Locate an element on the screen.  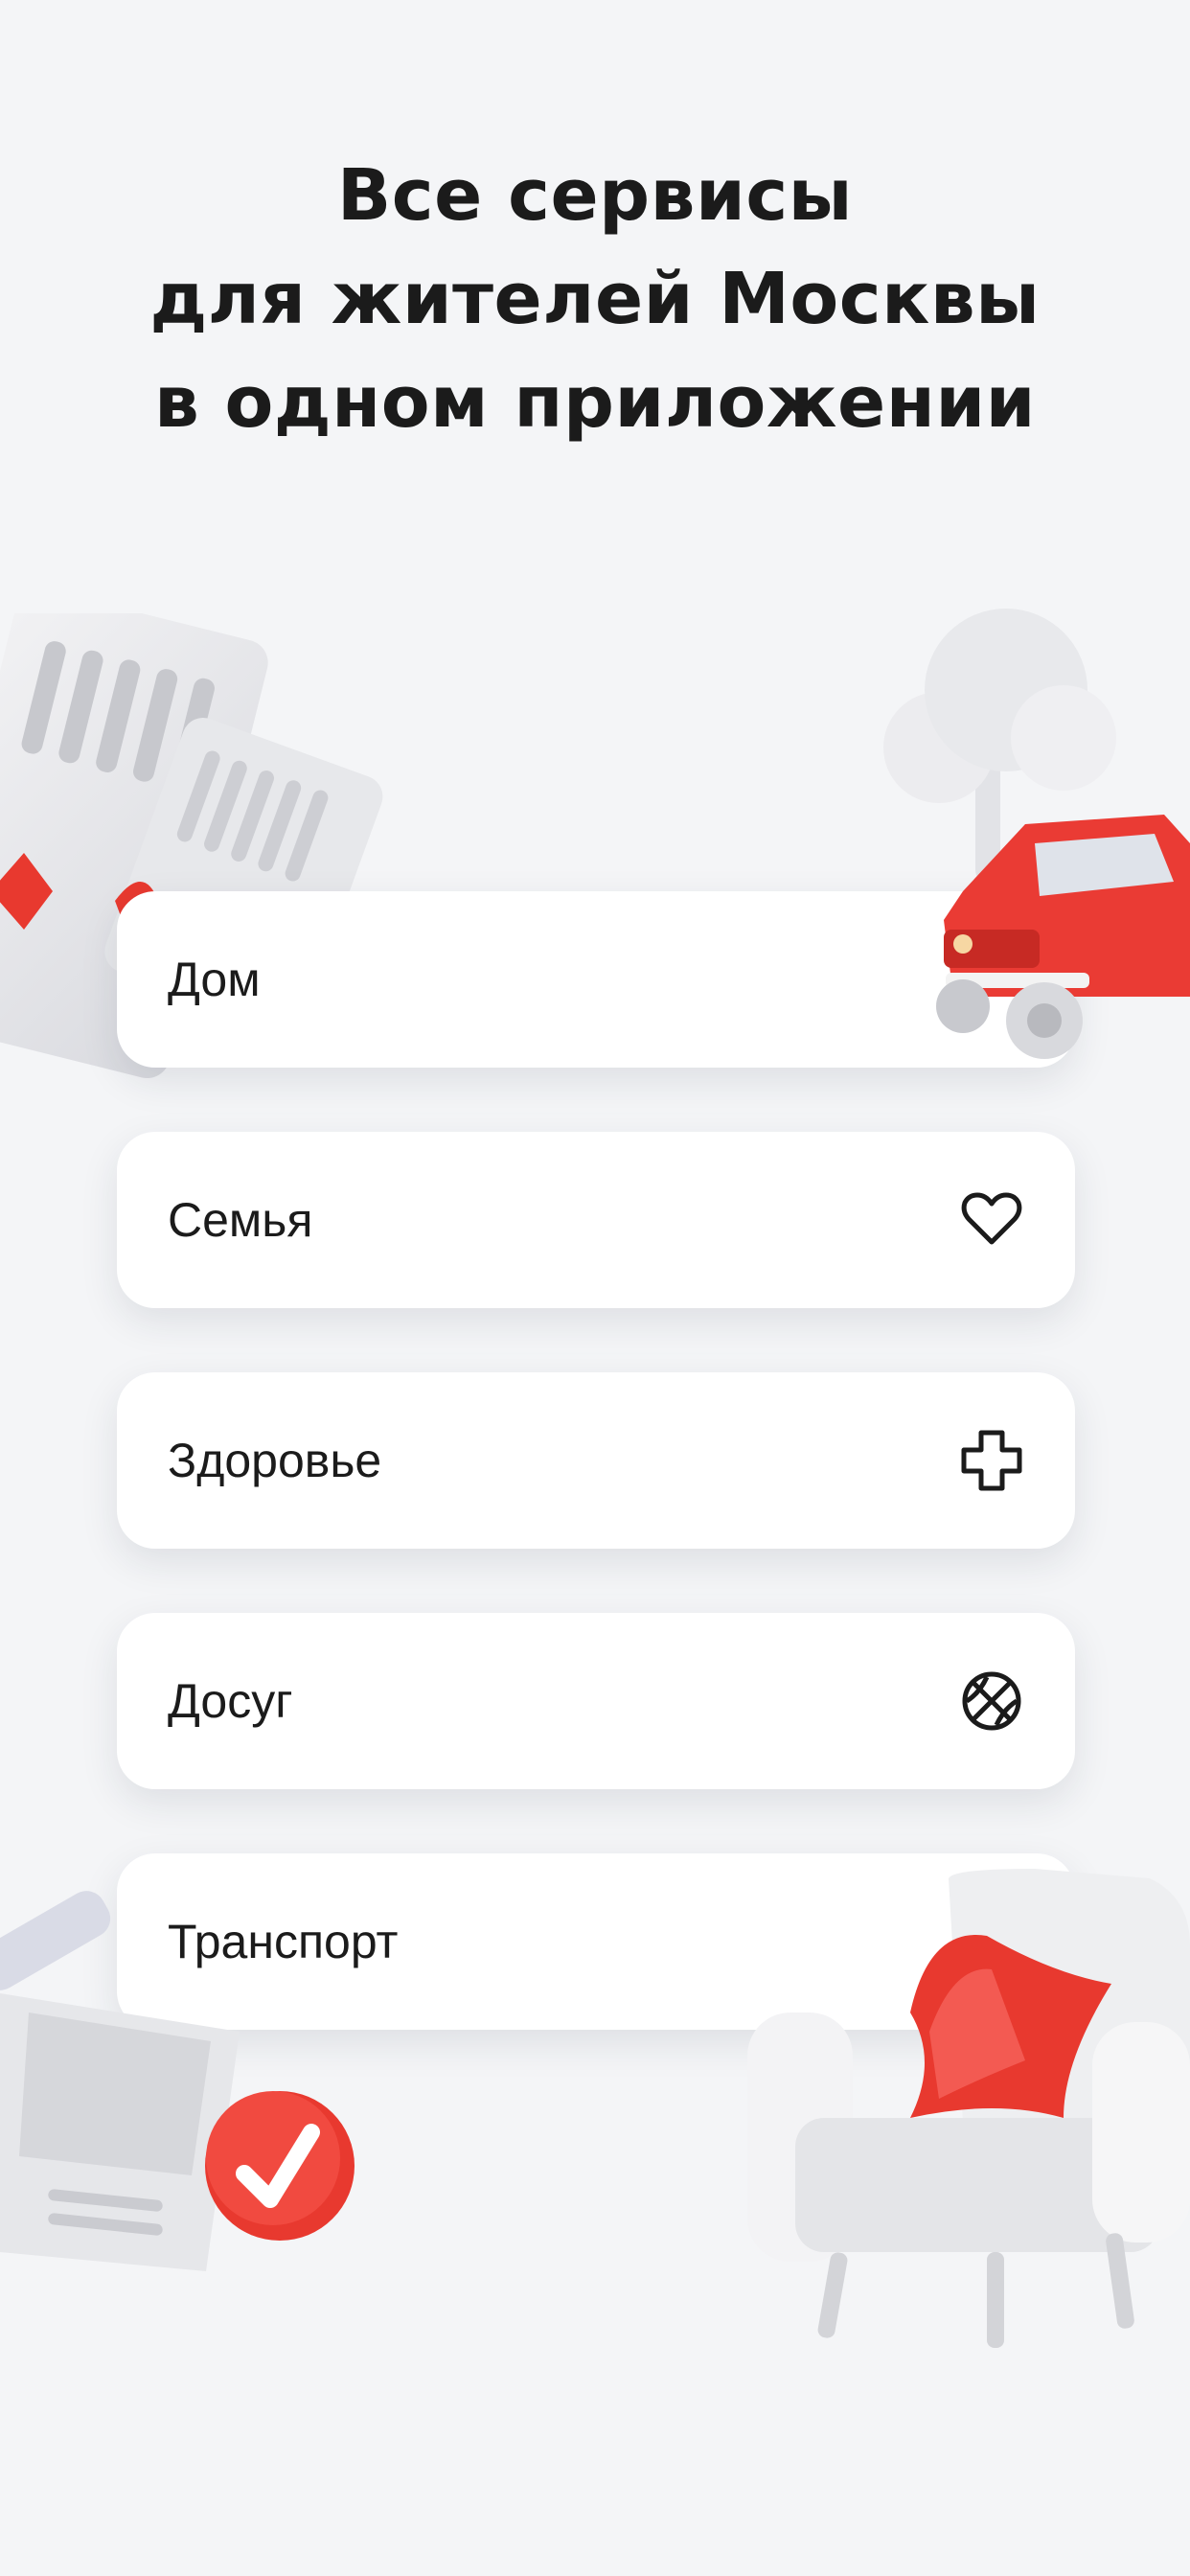
headline-line-2: для жителей Москвы is located at coordinates (595, 299).